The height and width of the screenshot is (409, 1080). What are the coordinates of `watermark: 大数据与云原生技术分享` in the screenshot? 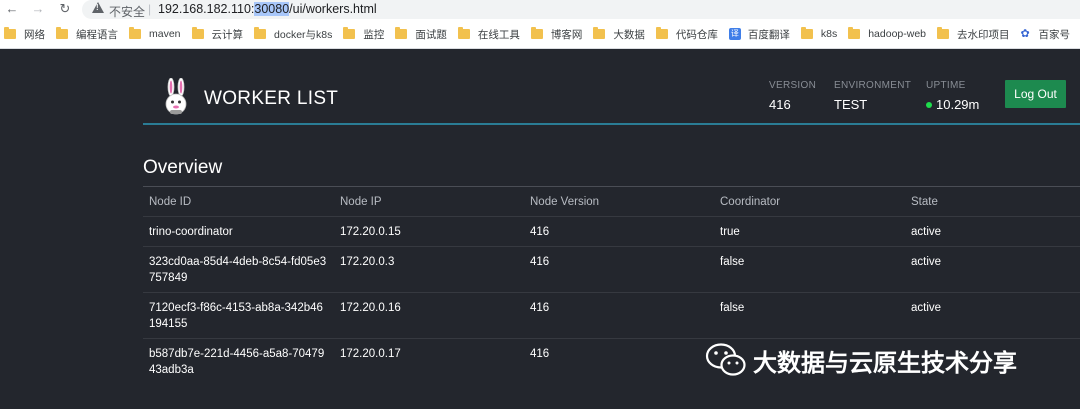 It's located at (861, 360).